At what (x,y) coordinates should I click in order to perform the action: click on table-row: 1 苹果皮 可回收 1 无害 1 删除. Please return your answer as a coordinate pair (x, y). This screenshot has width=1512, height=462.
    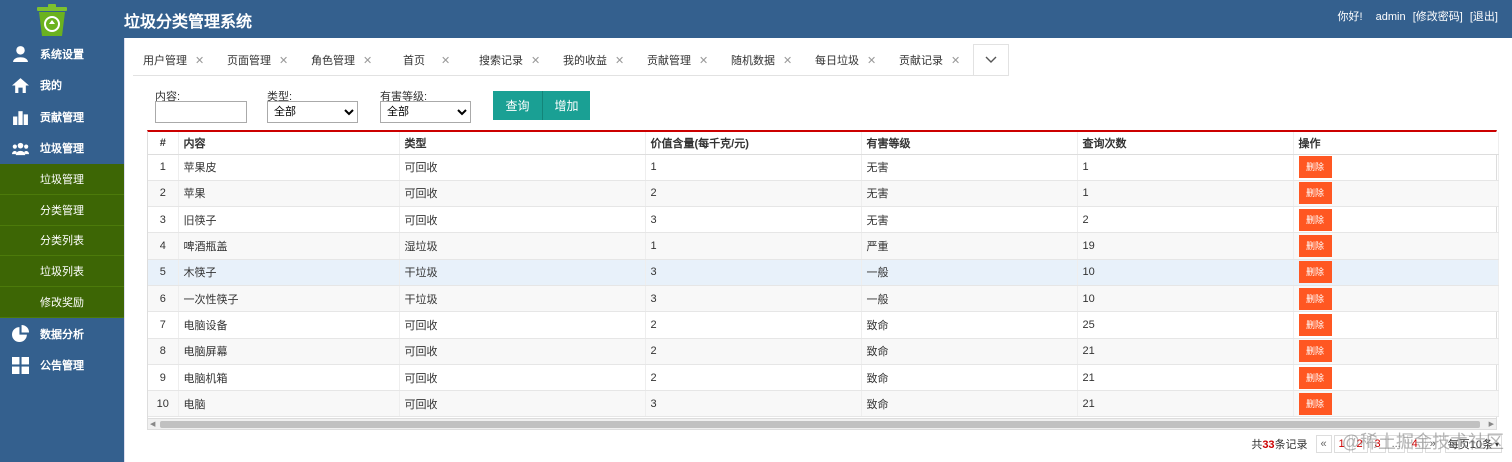
    Looking at the image, I should click on (823, 167).